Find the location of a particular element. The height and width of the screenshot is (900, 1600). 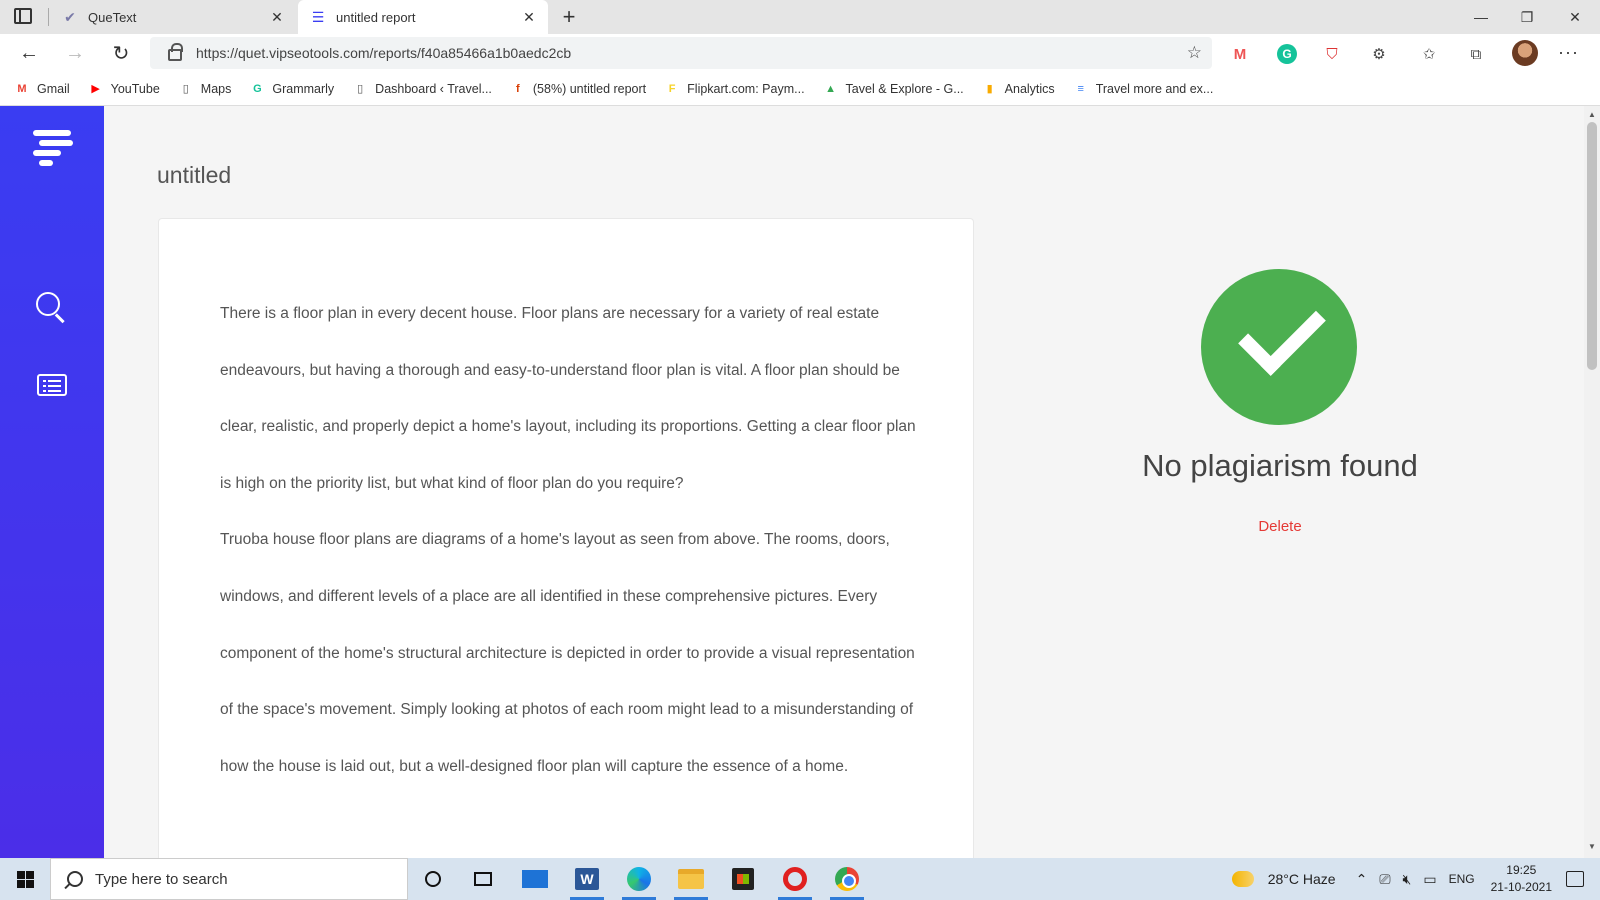

tab-untitled-report: ☰ untitled report ✕ is located at coordinates (423, 17).